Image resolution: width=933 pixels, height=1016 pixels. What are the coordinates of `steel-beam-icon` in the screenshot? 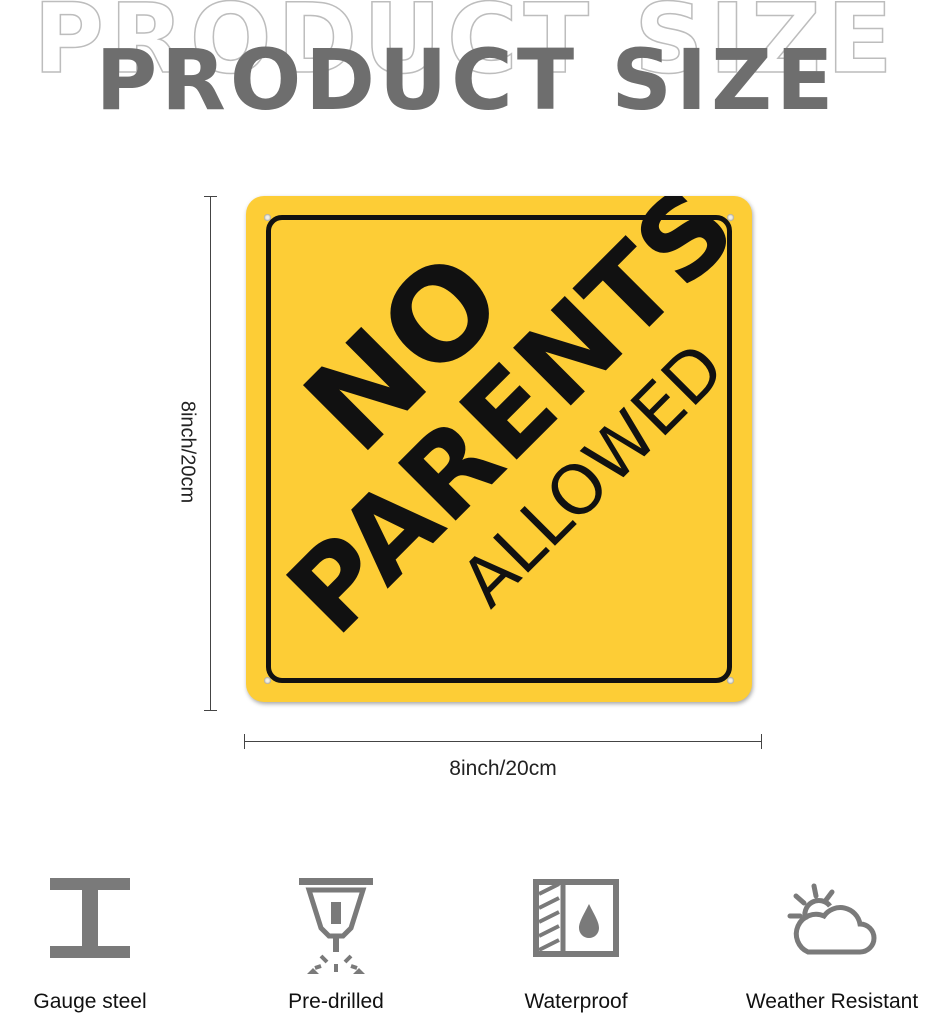 It's located at (90, 918).